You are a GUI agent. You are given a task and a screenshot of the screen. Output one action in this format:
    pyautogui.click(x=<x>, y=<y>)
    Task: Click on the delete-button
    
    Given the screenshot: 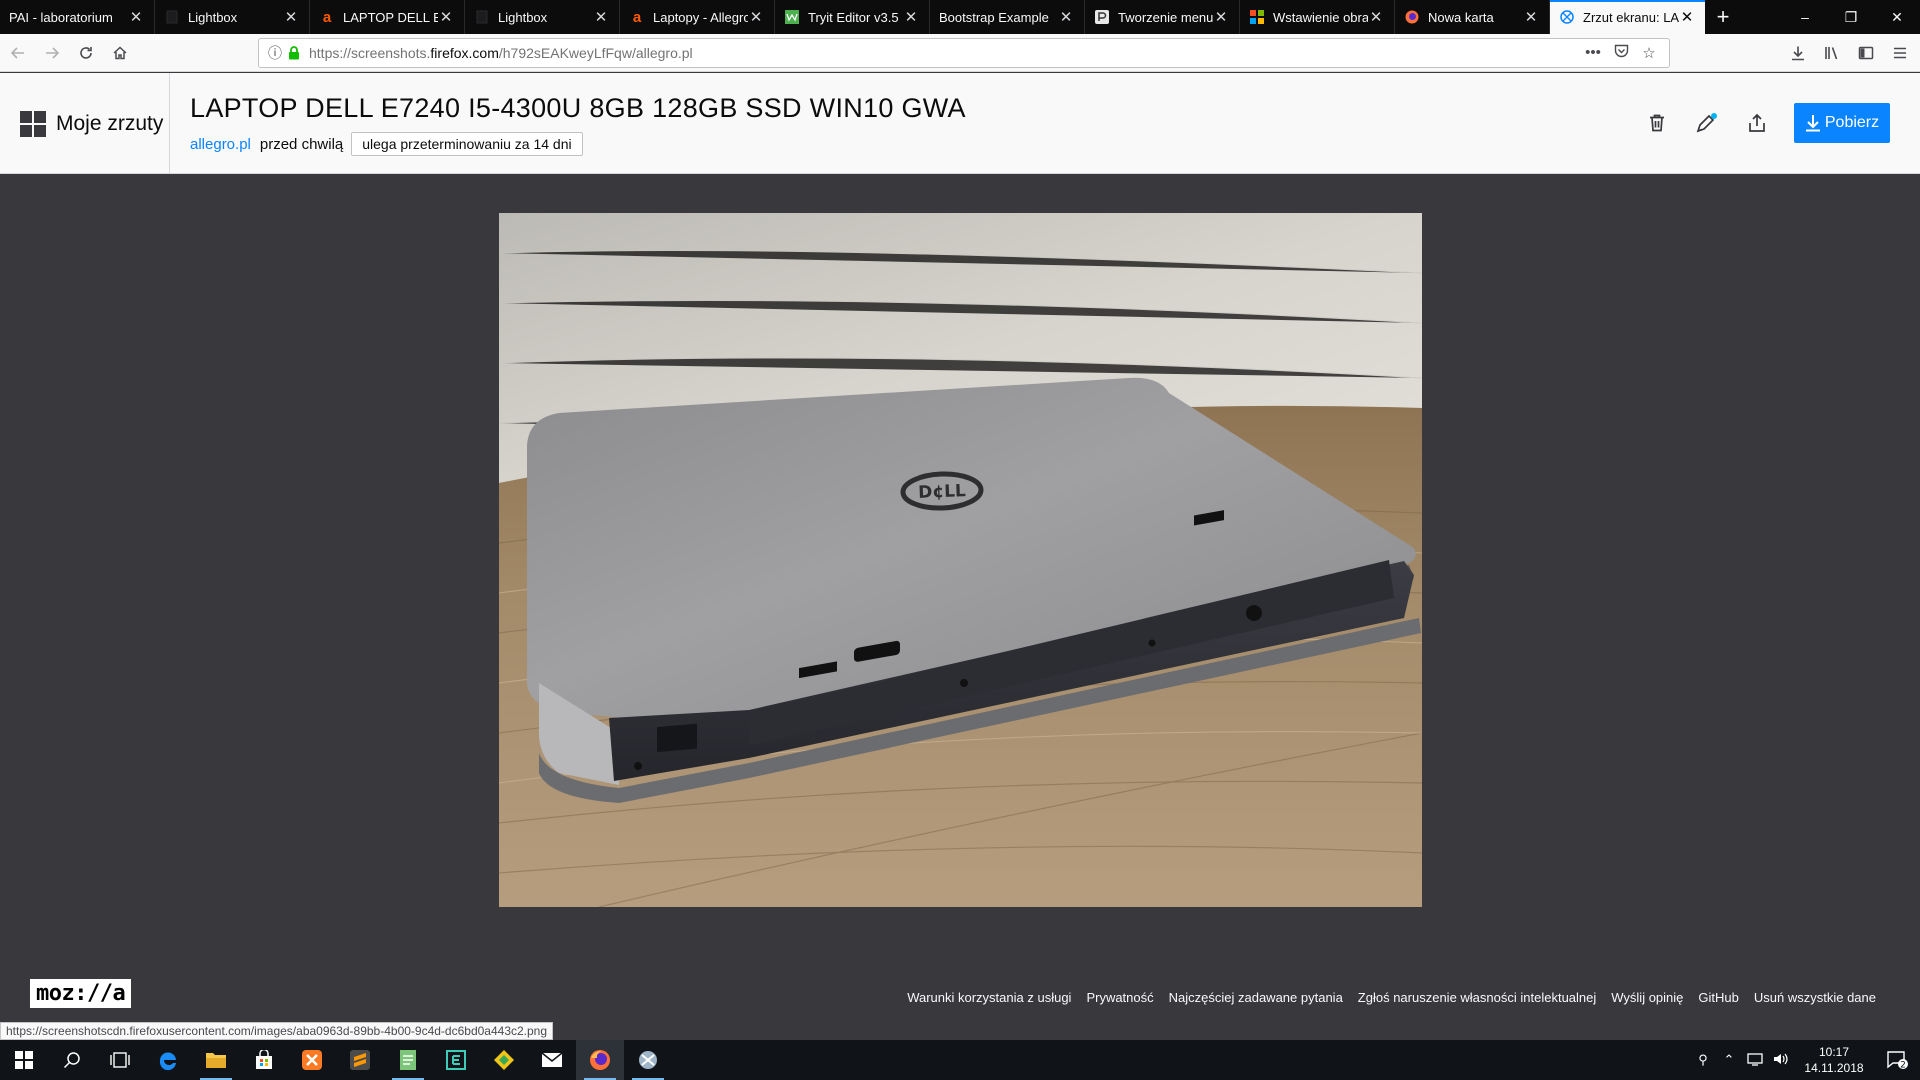 What is the action you would take?
    pyautogui.click(x=1657, y=123)
    